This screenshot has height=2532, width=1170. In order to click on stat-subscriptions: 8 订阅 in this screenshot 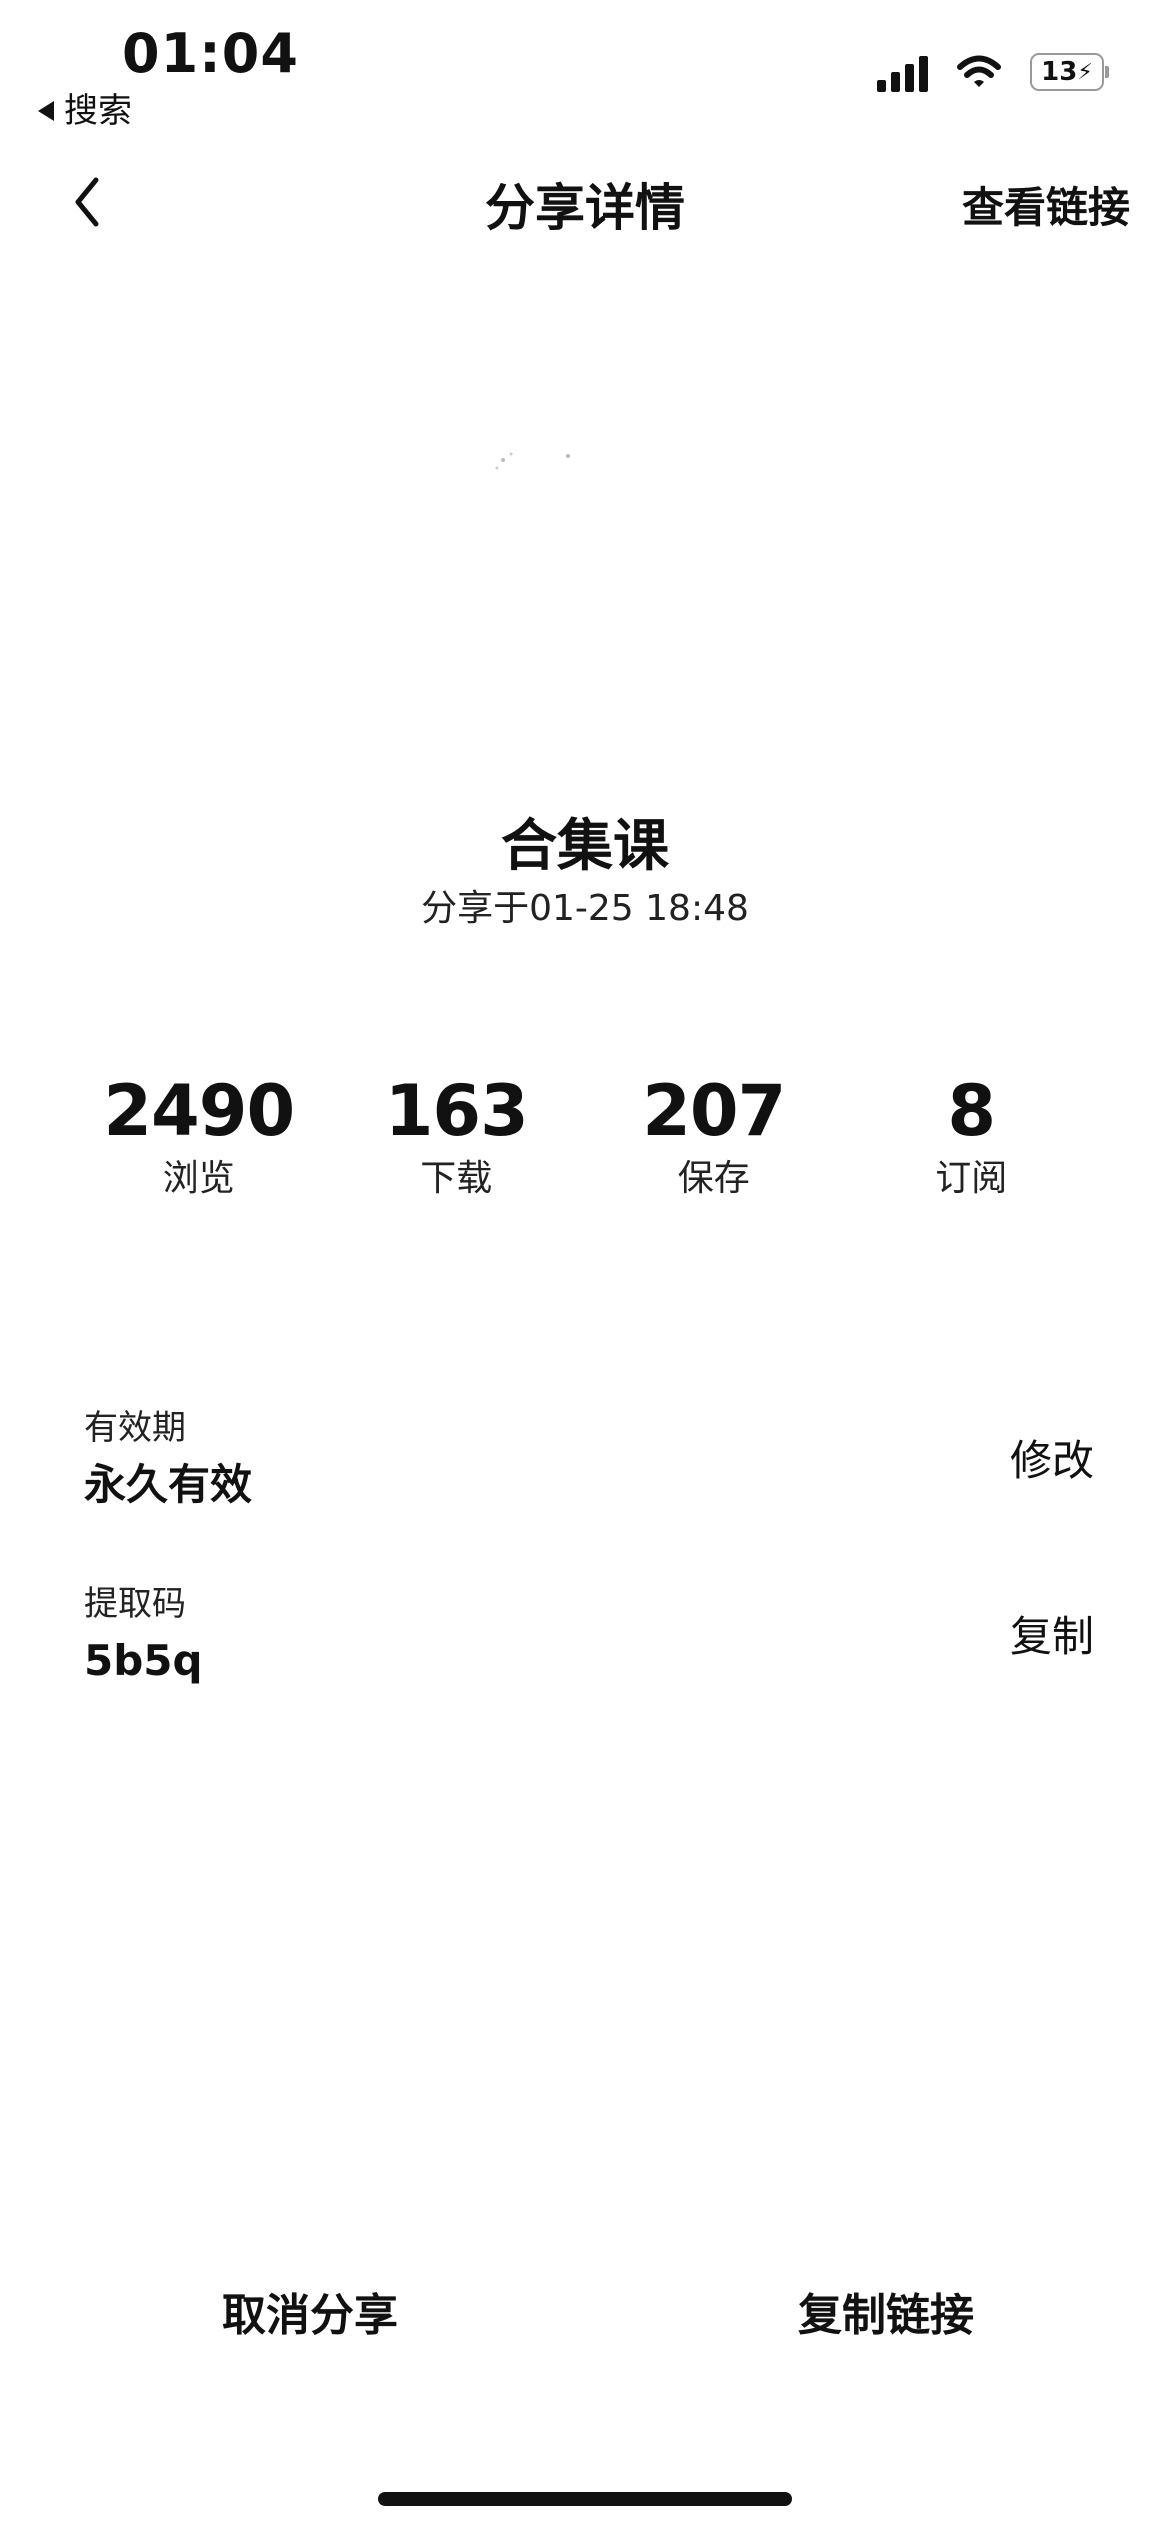, I will do `click(972, 1145)`.